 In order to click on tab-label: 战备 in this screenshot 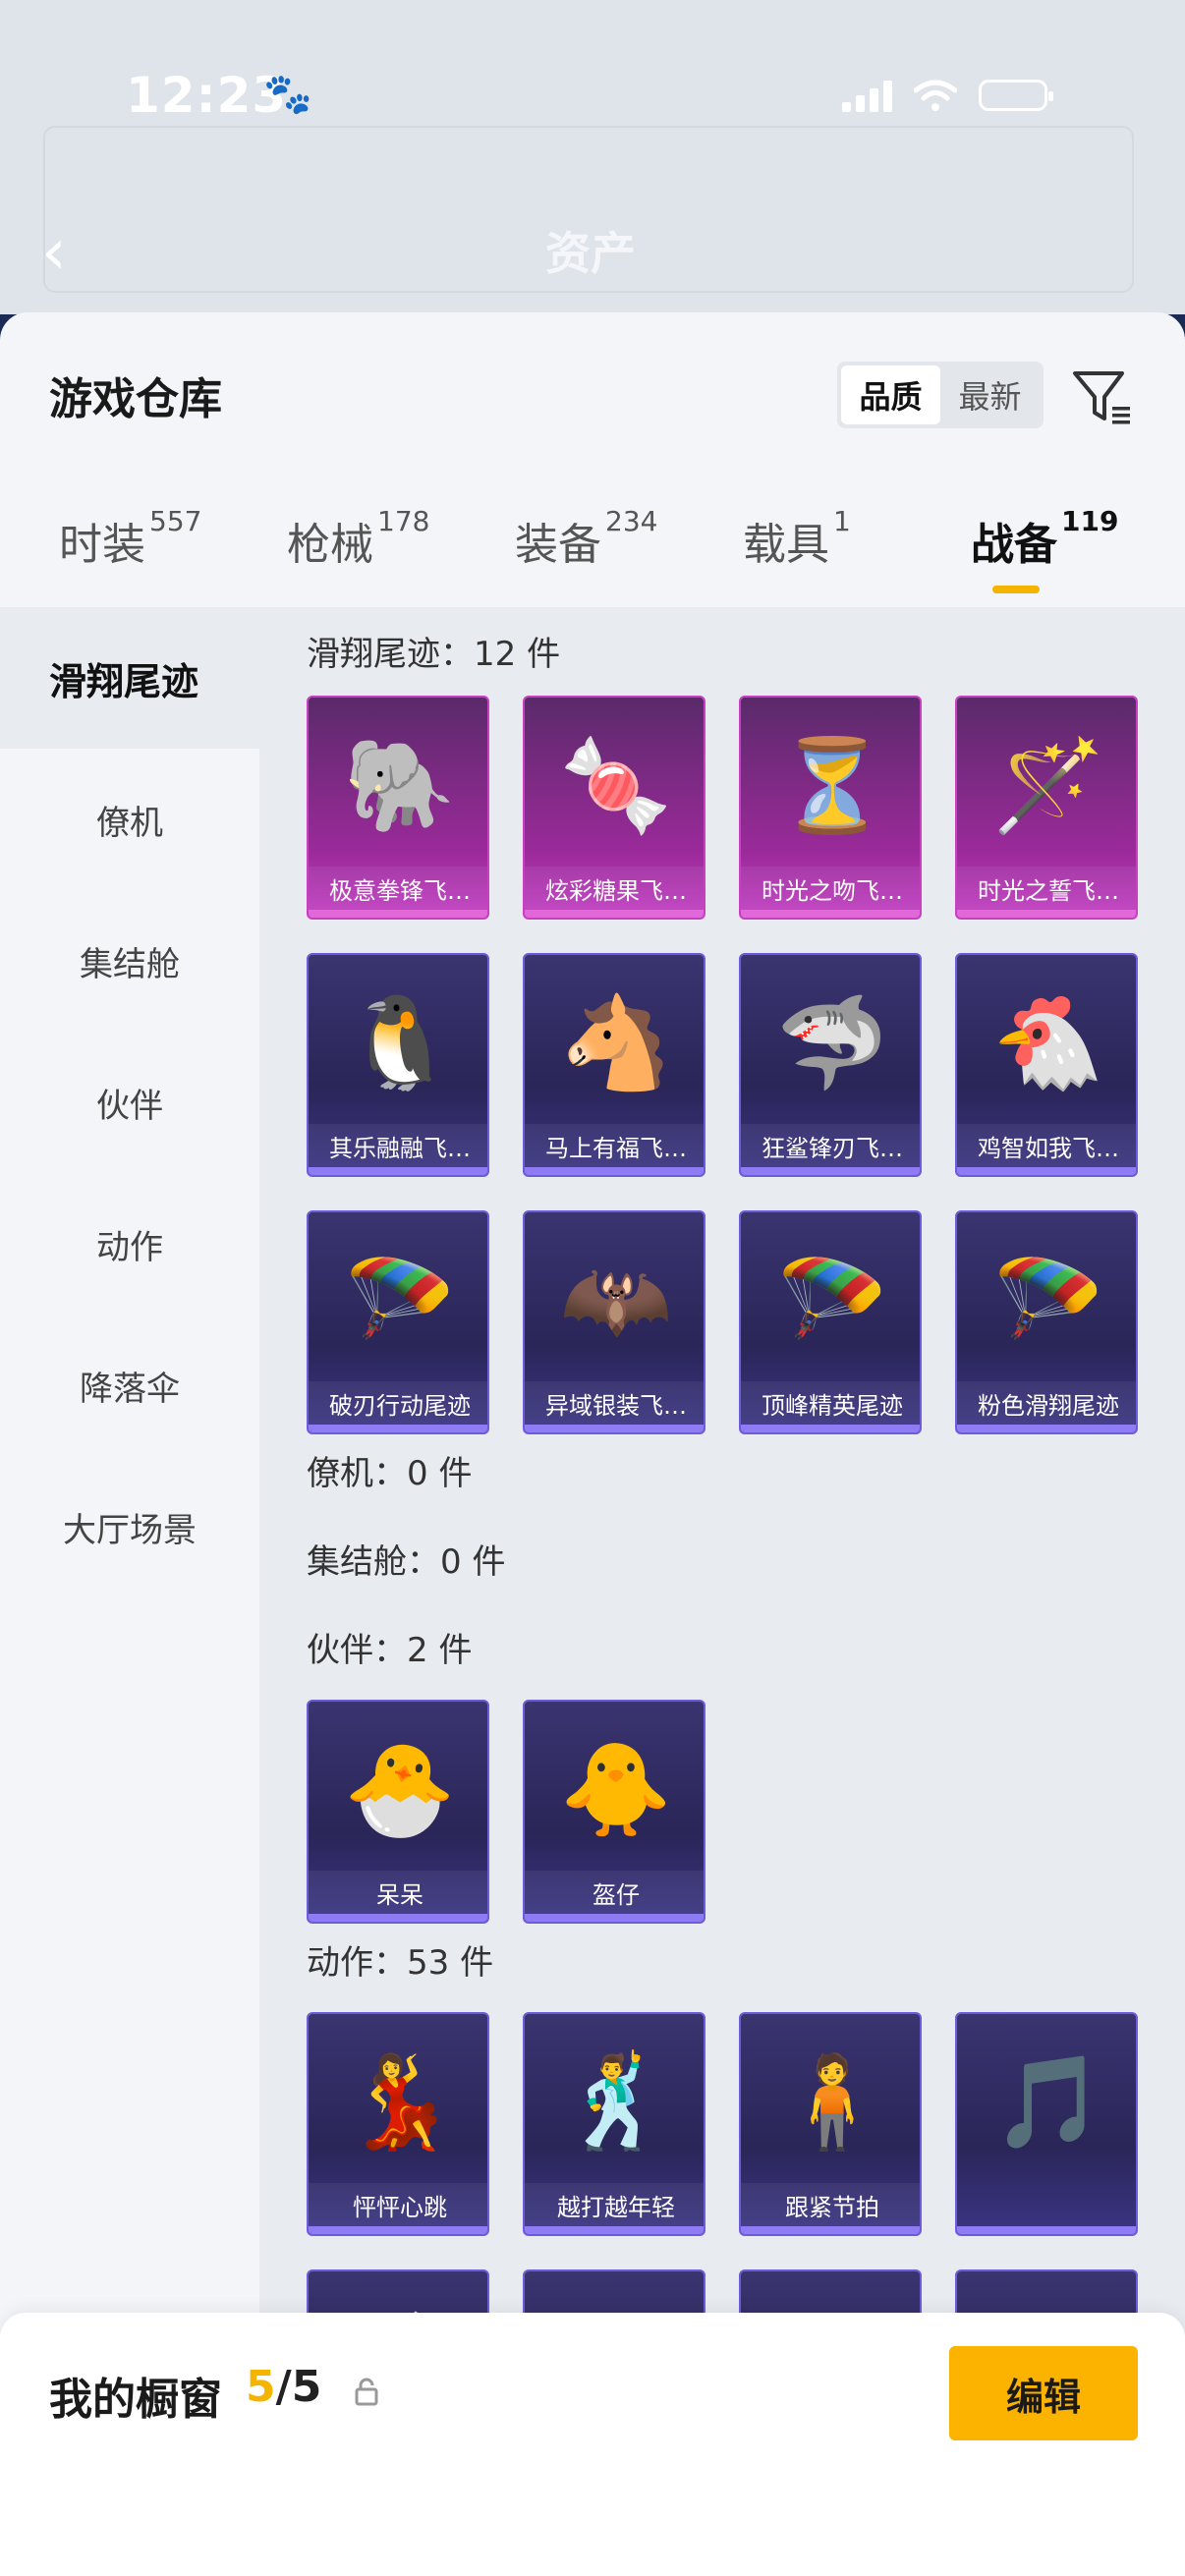, I will do `click(1014, 545)`.